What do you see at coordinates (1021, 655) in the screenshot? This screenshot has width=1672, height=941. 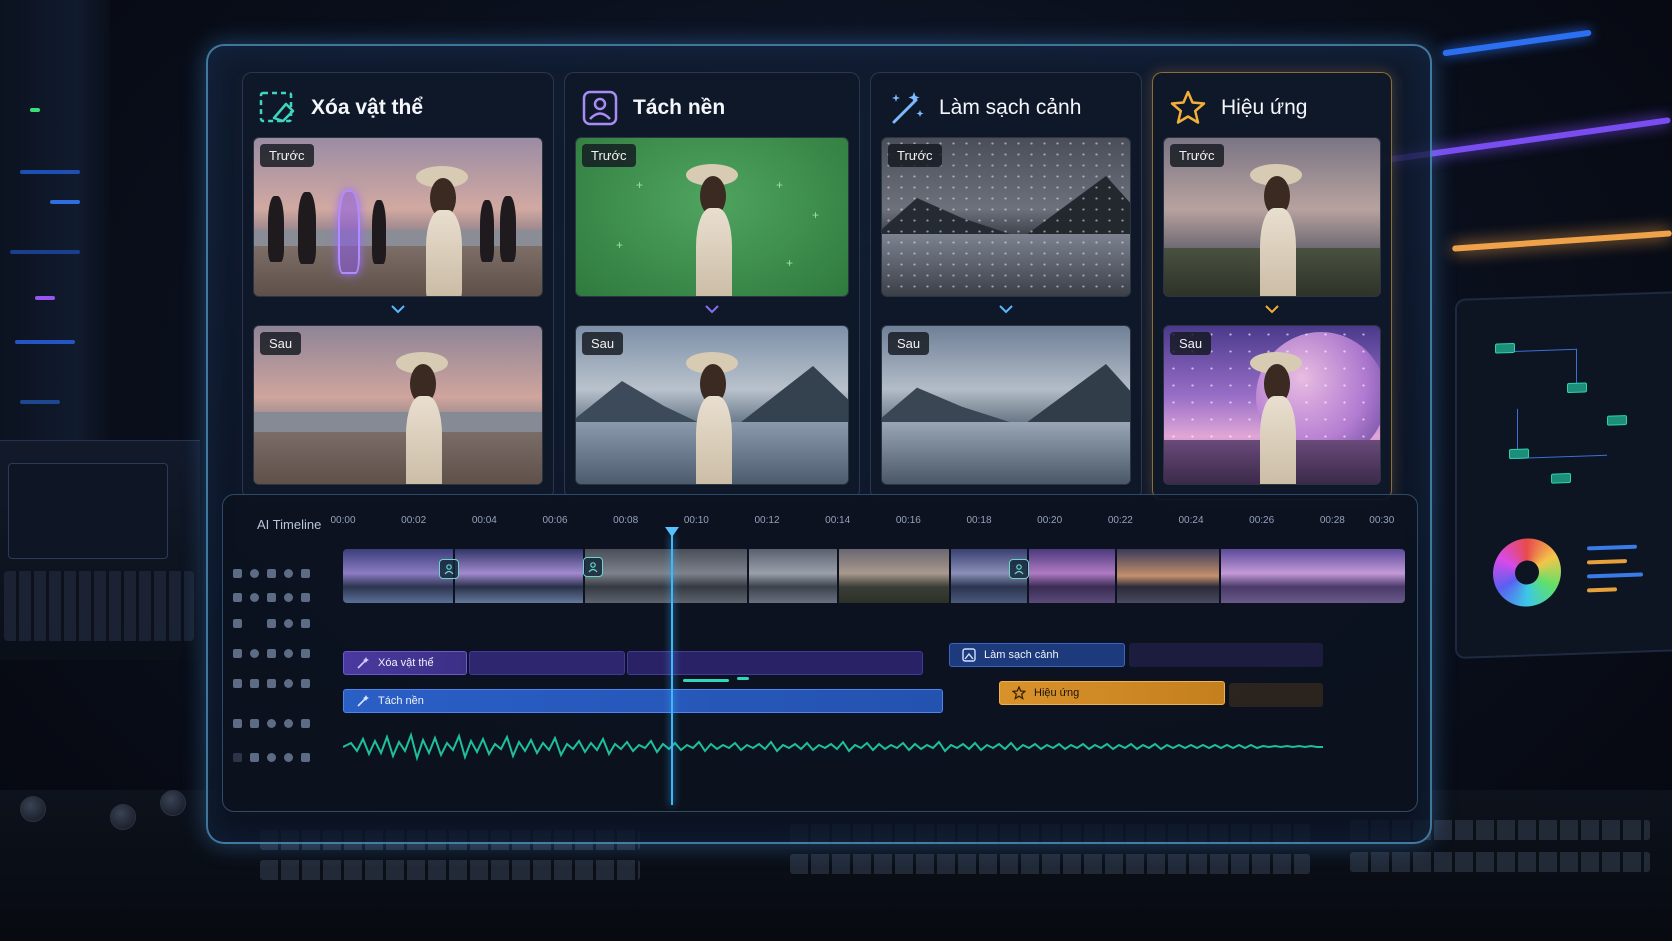 I see `clip-label: Làm sạch cảnh` at bounding box center [1021, 655].